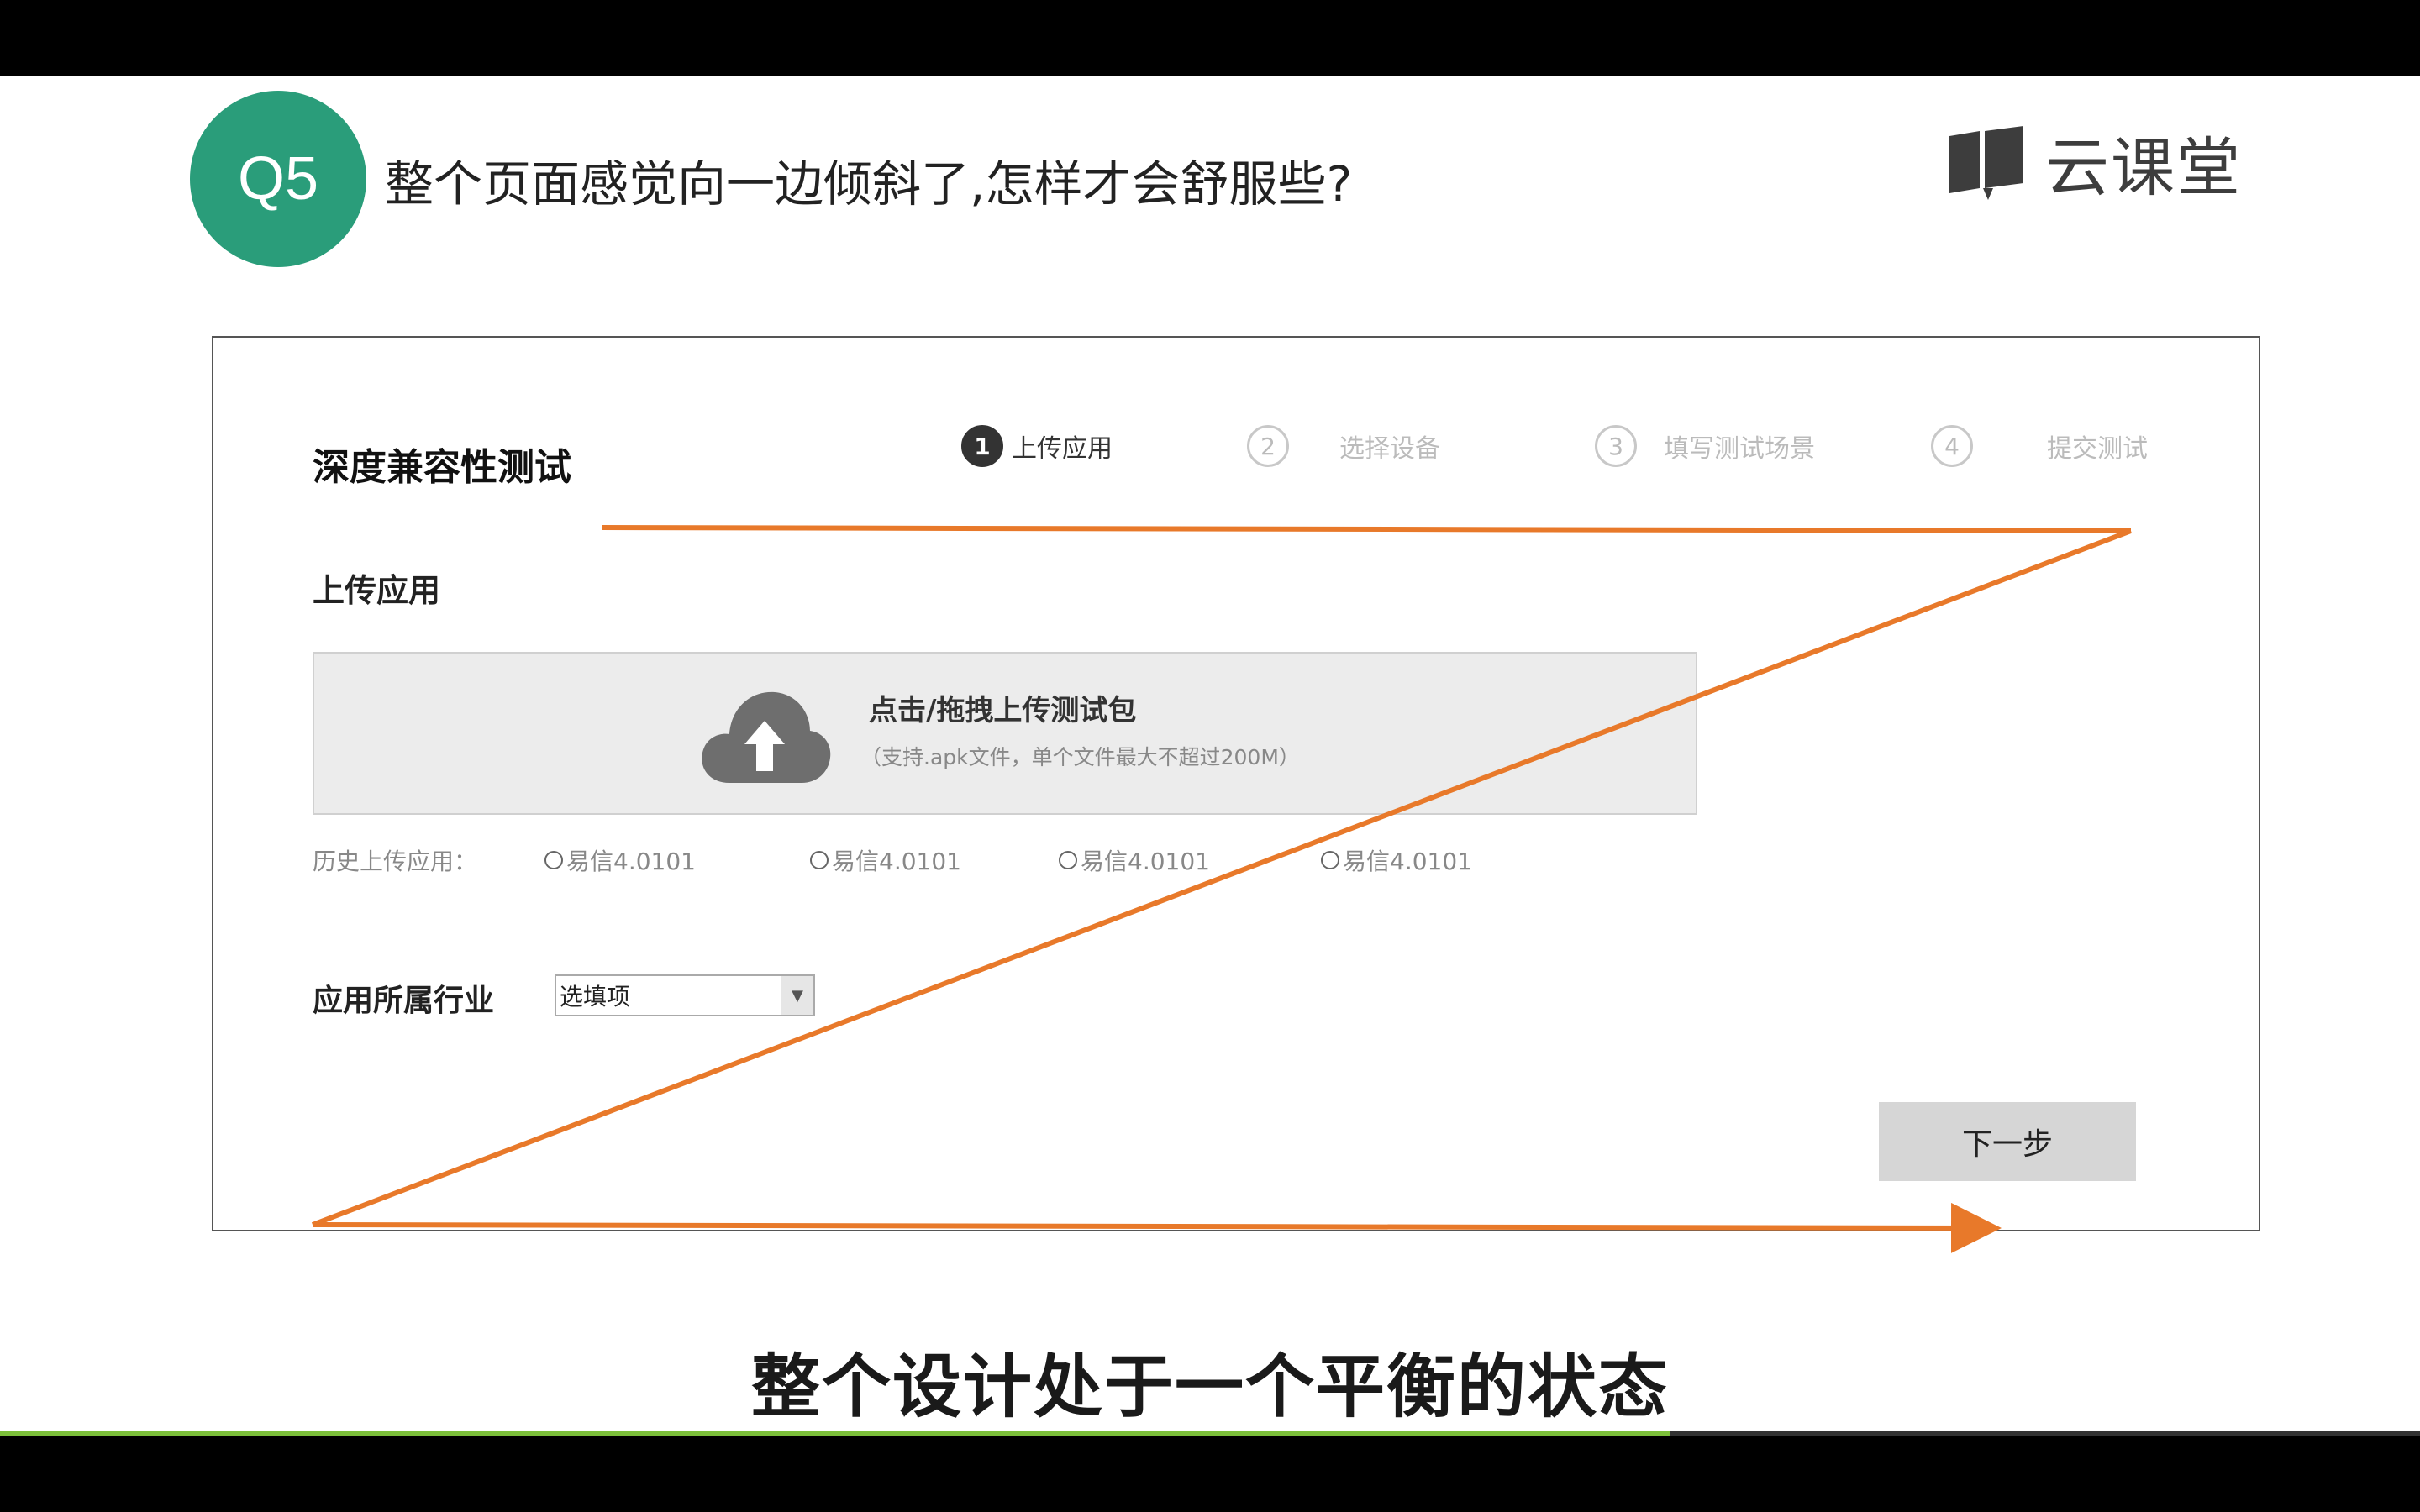  What do you see at coordinates (1209, 1387) in the screenshot?
I see `subtitle-caption: 整个设计处于一个平衡的状态` at bounding box center [1209, 1387].